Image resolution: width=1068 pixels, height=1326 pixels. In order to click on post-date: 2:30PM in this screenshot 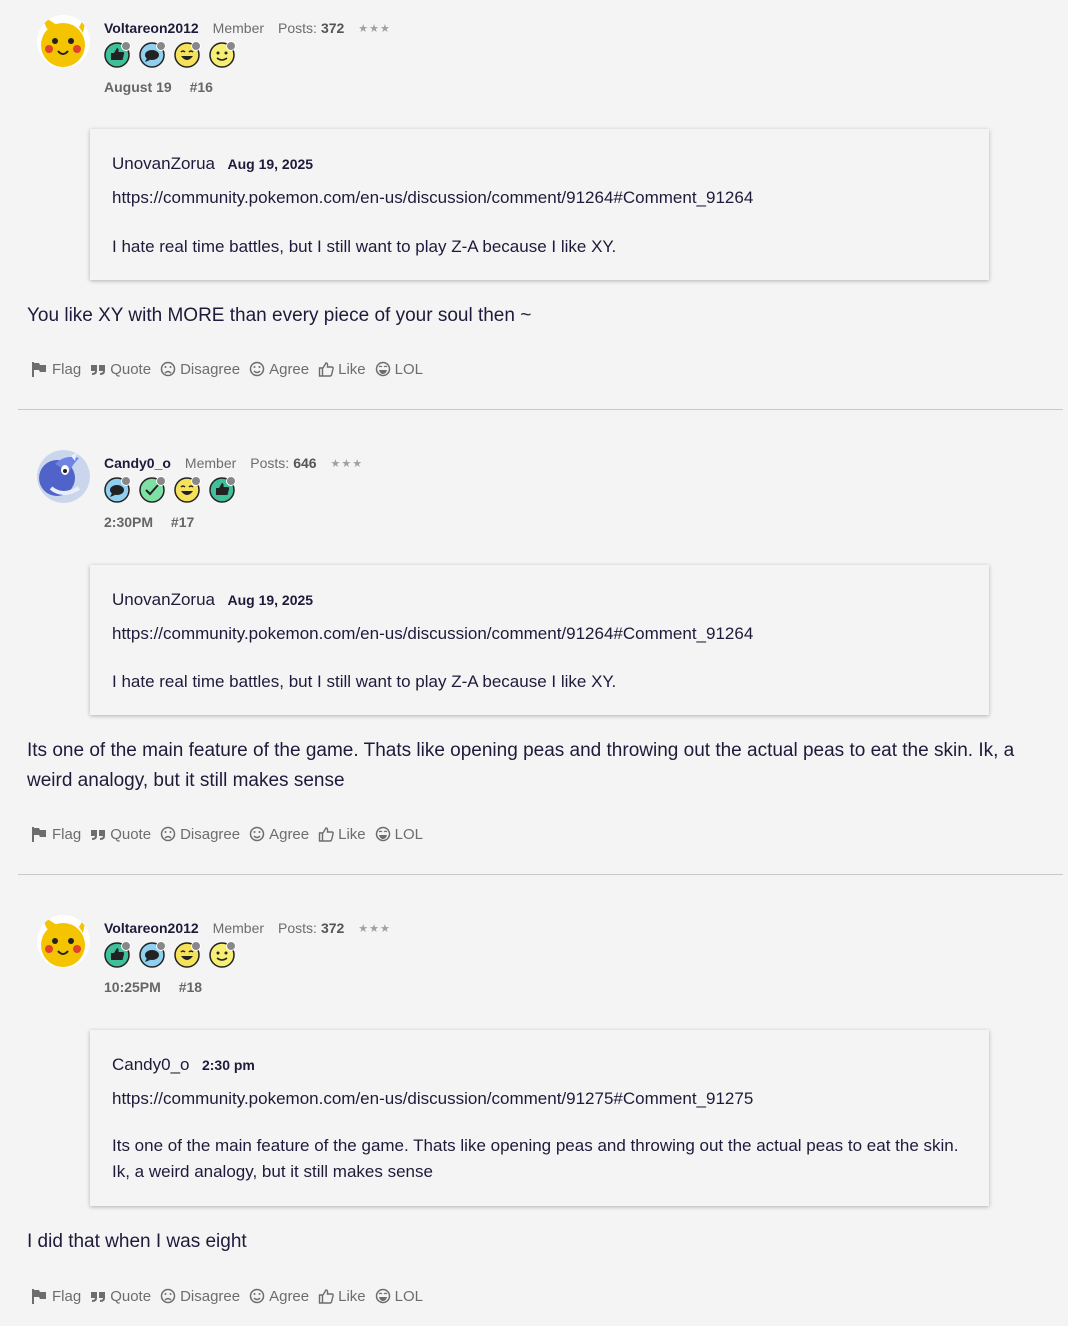, I will do `click(128, 522)`.